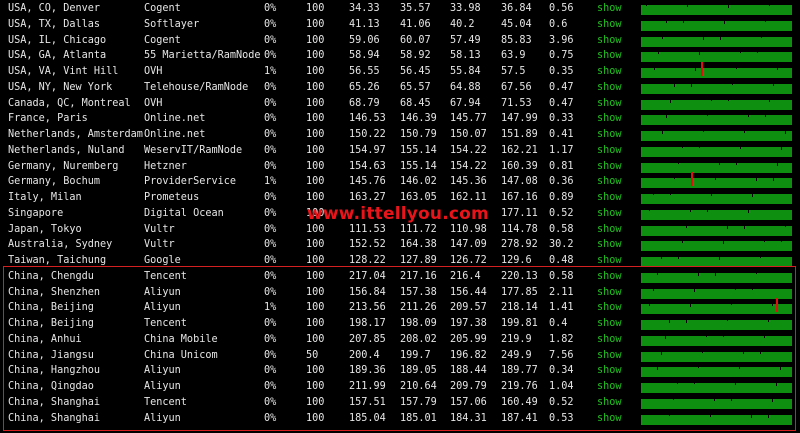 This screenshot has width=800, height=433. Describe the element at coordinates (54, 182) in the screenshot. I see `location-cell: Germany, Bochum` at that location.